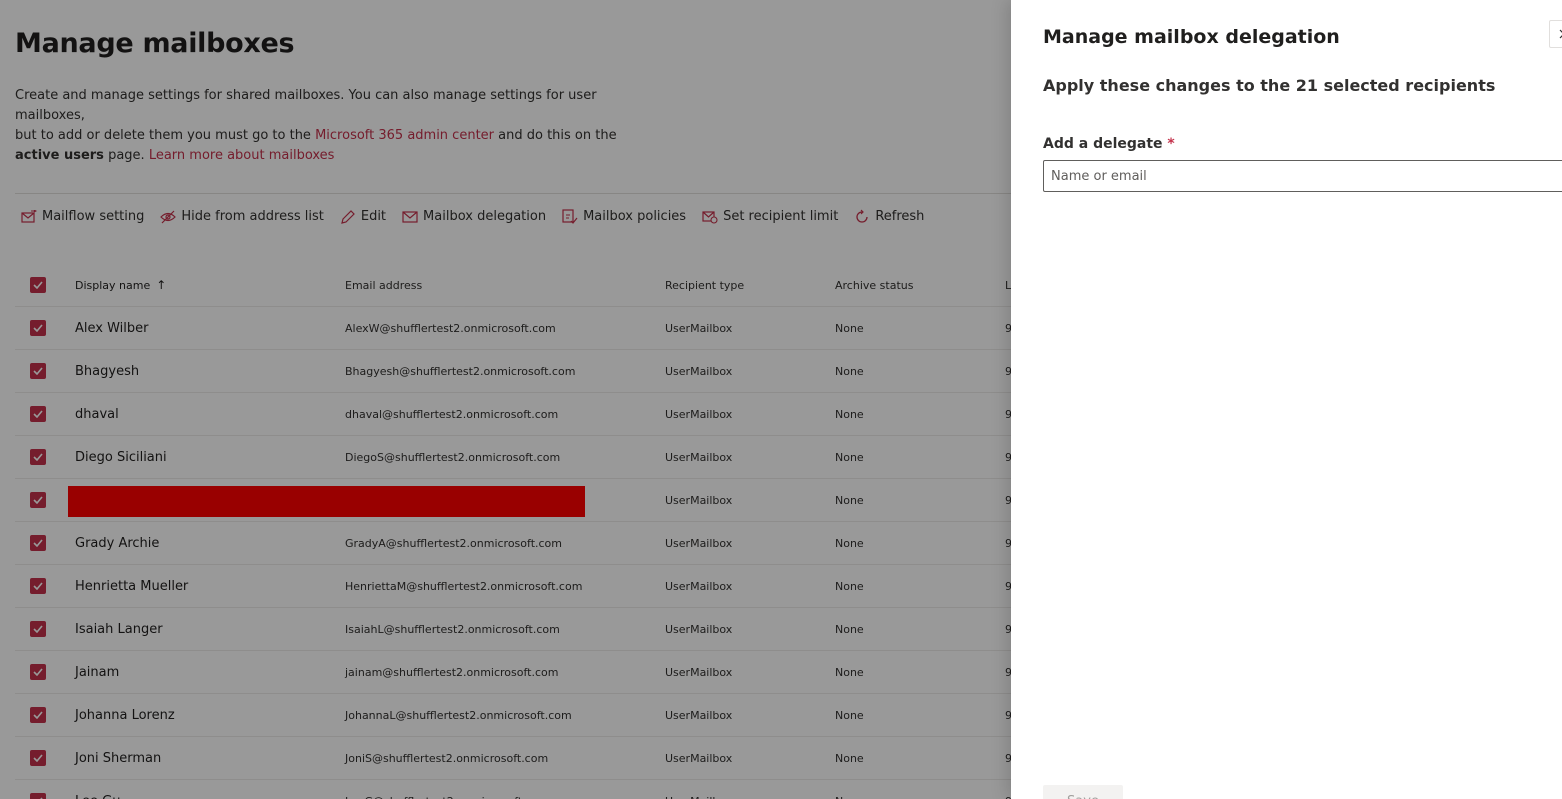 This screenshot has height=799, width=1562. I want to click on delegate-field-label: Add a delegate *, so click(1109, 144).